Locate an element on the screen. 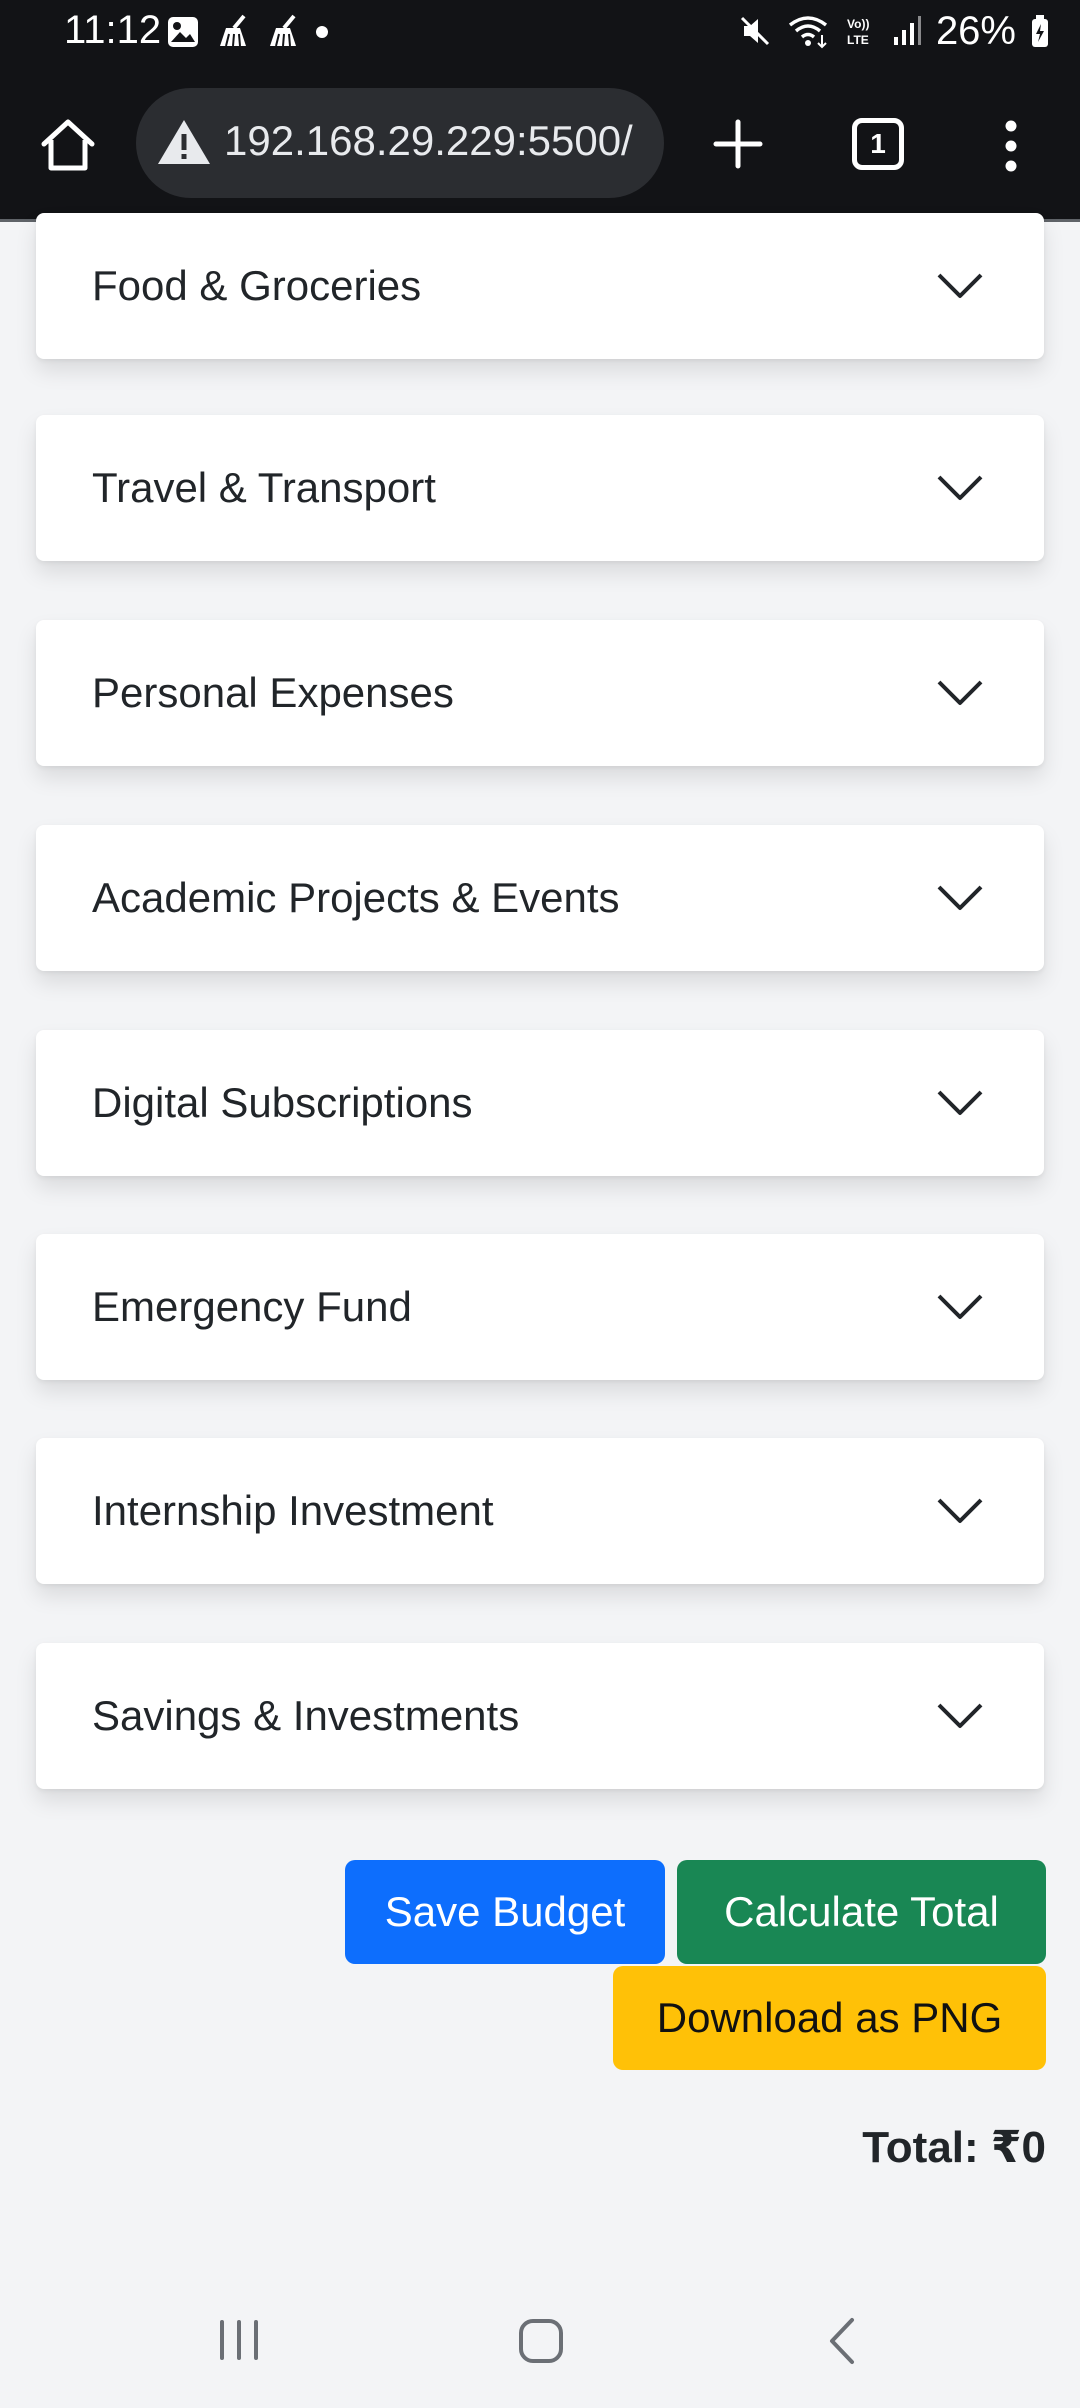 This screenshot has width=1080, height=2408. battery-charging-icon is located at coordinates (1040, 31).